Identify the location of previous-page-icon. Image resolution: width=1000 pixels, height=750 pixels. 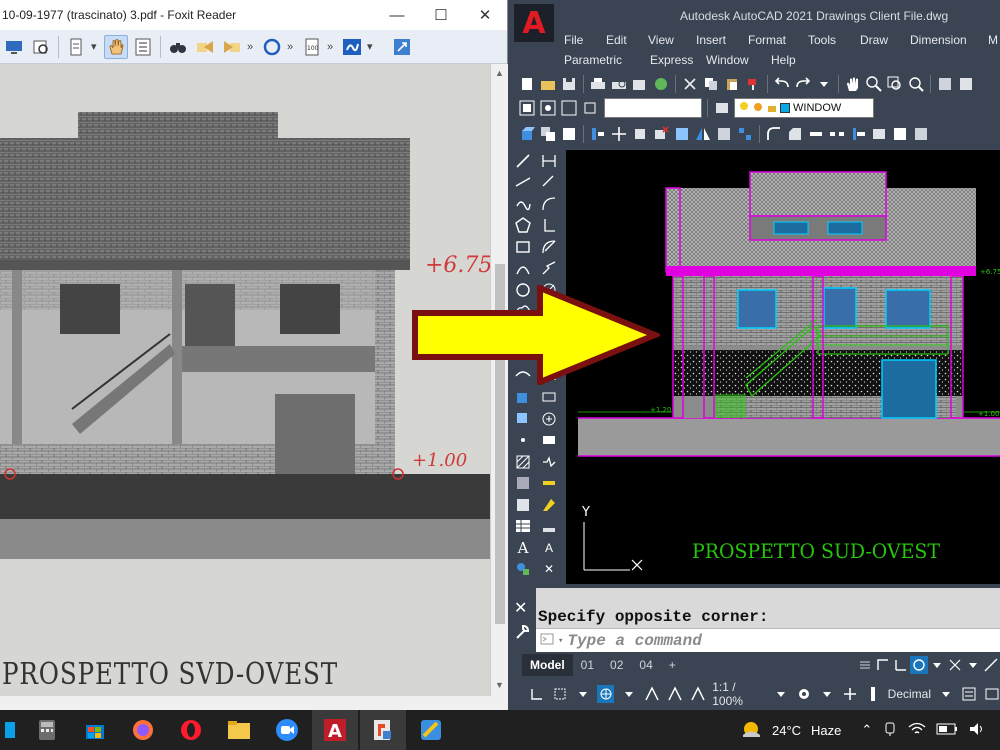
(205, 47).